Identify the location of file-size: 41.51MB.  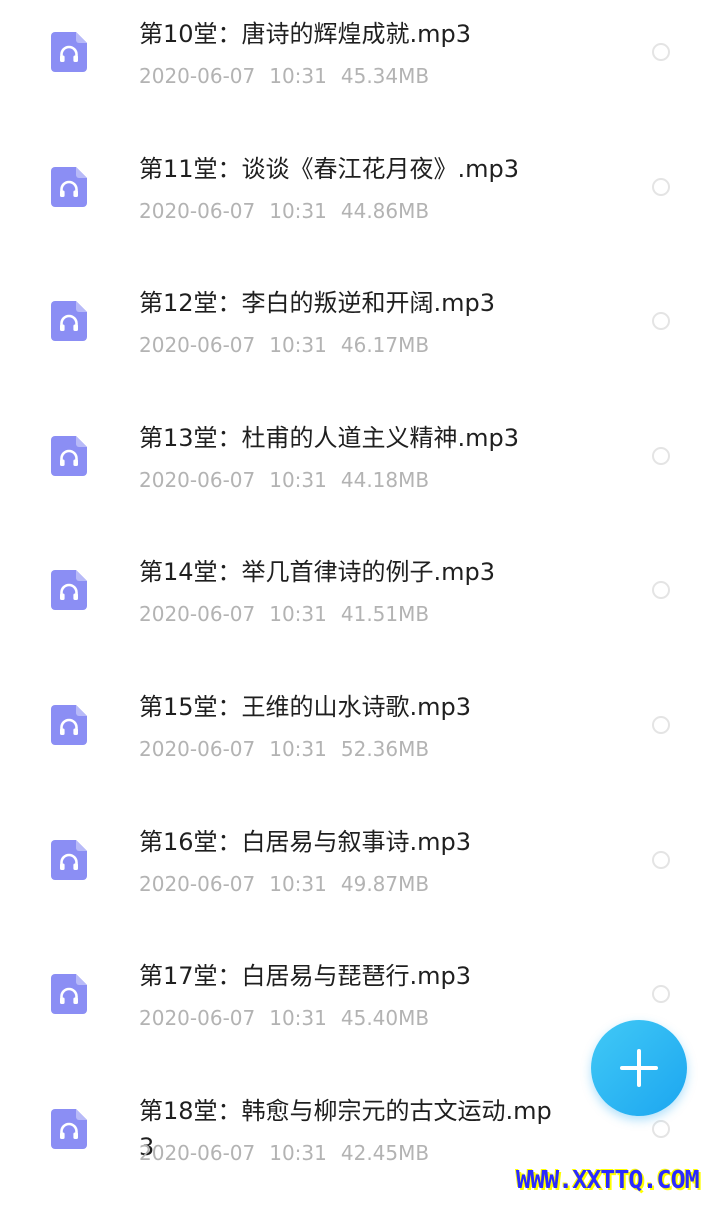
(385, 614).